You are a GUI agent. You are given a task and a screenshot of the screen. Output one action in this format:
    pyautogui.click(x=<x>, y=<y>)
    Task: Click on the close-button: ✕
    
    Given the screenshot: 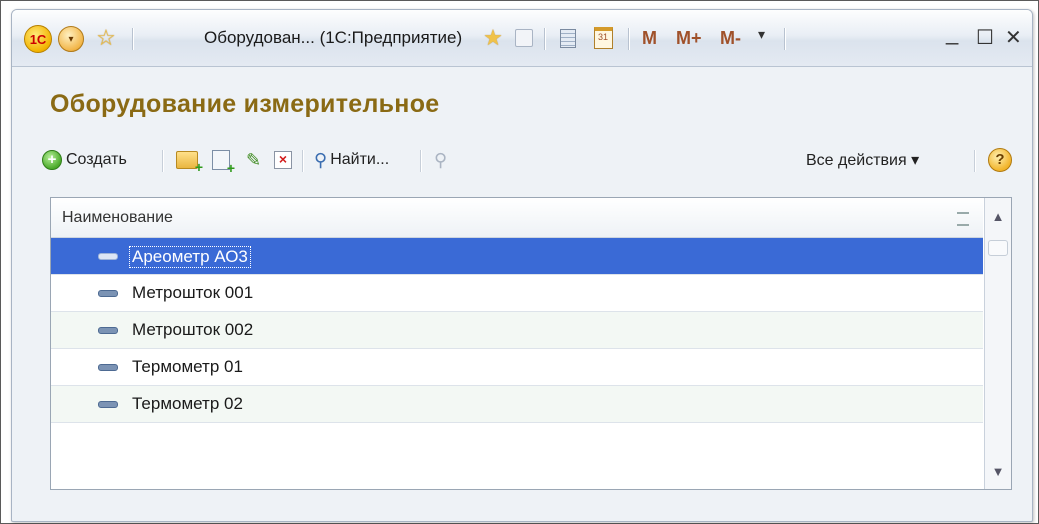 What is the action you would take?
    pyautogui.click(x=1013, y=37)
    